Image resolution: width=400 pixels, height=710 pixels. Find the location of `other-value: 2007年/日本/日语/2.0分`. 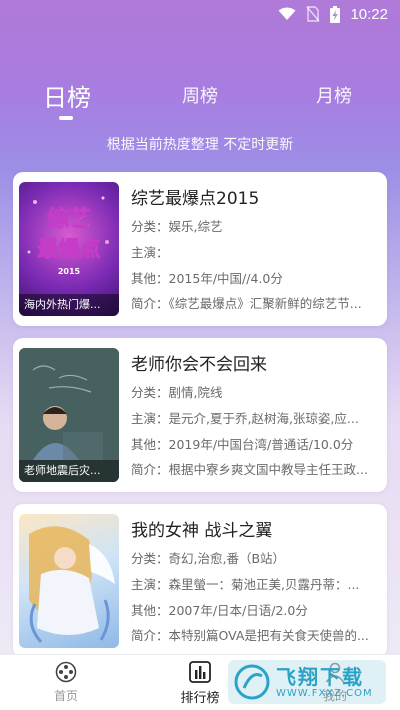

other-value: 2007年/日本/日语/2.0分 is located at coordinates (238, 610).